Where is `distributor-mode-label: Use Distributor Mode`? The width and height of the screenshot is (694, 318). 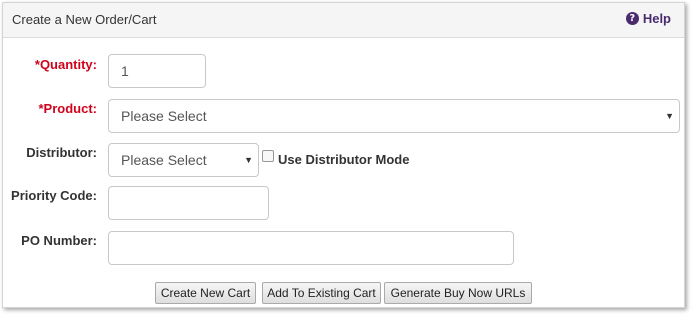 distributor-mode-label: Use Distributor Mode is located at coordinates (343, 159).